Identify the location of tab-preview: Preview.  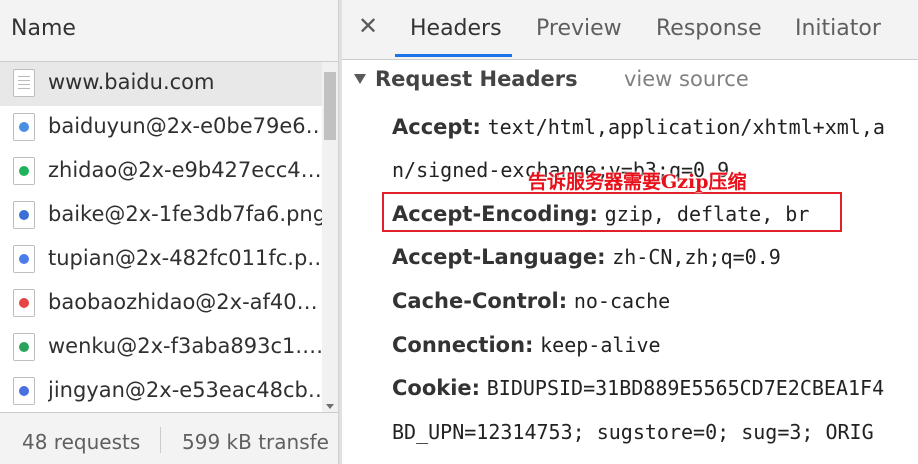
(579, 28).